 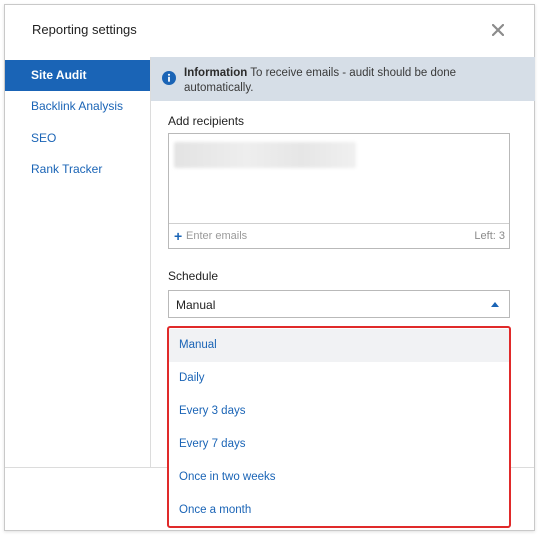 I want to click on email-input, so click(x=286, y=236).